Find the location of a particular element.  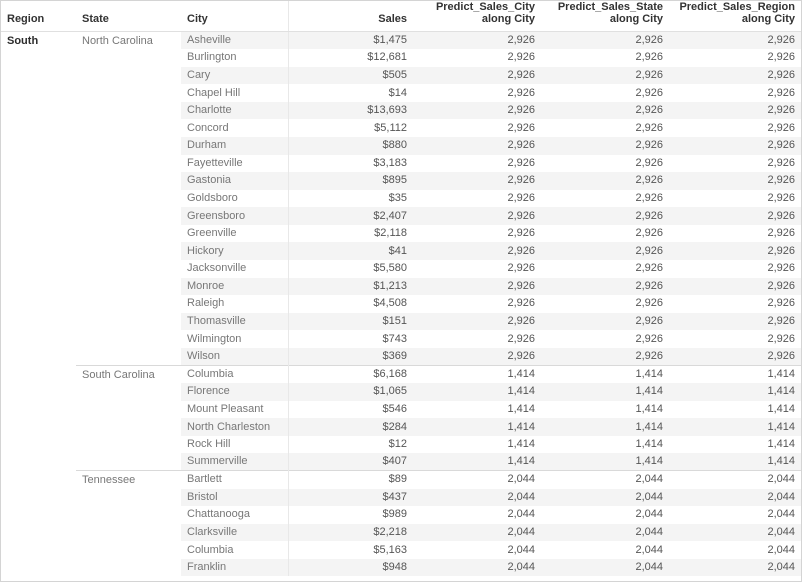

cell-sales: $989 is located at coordinates (394, 514).